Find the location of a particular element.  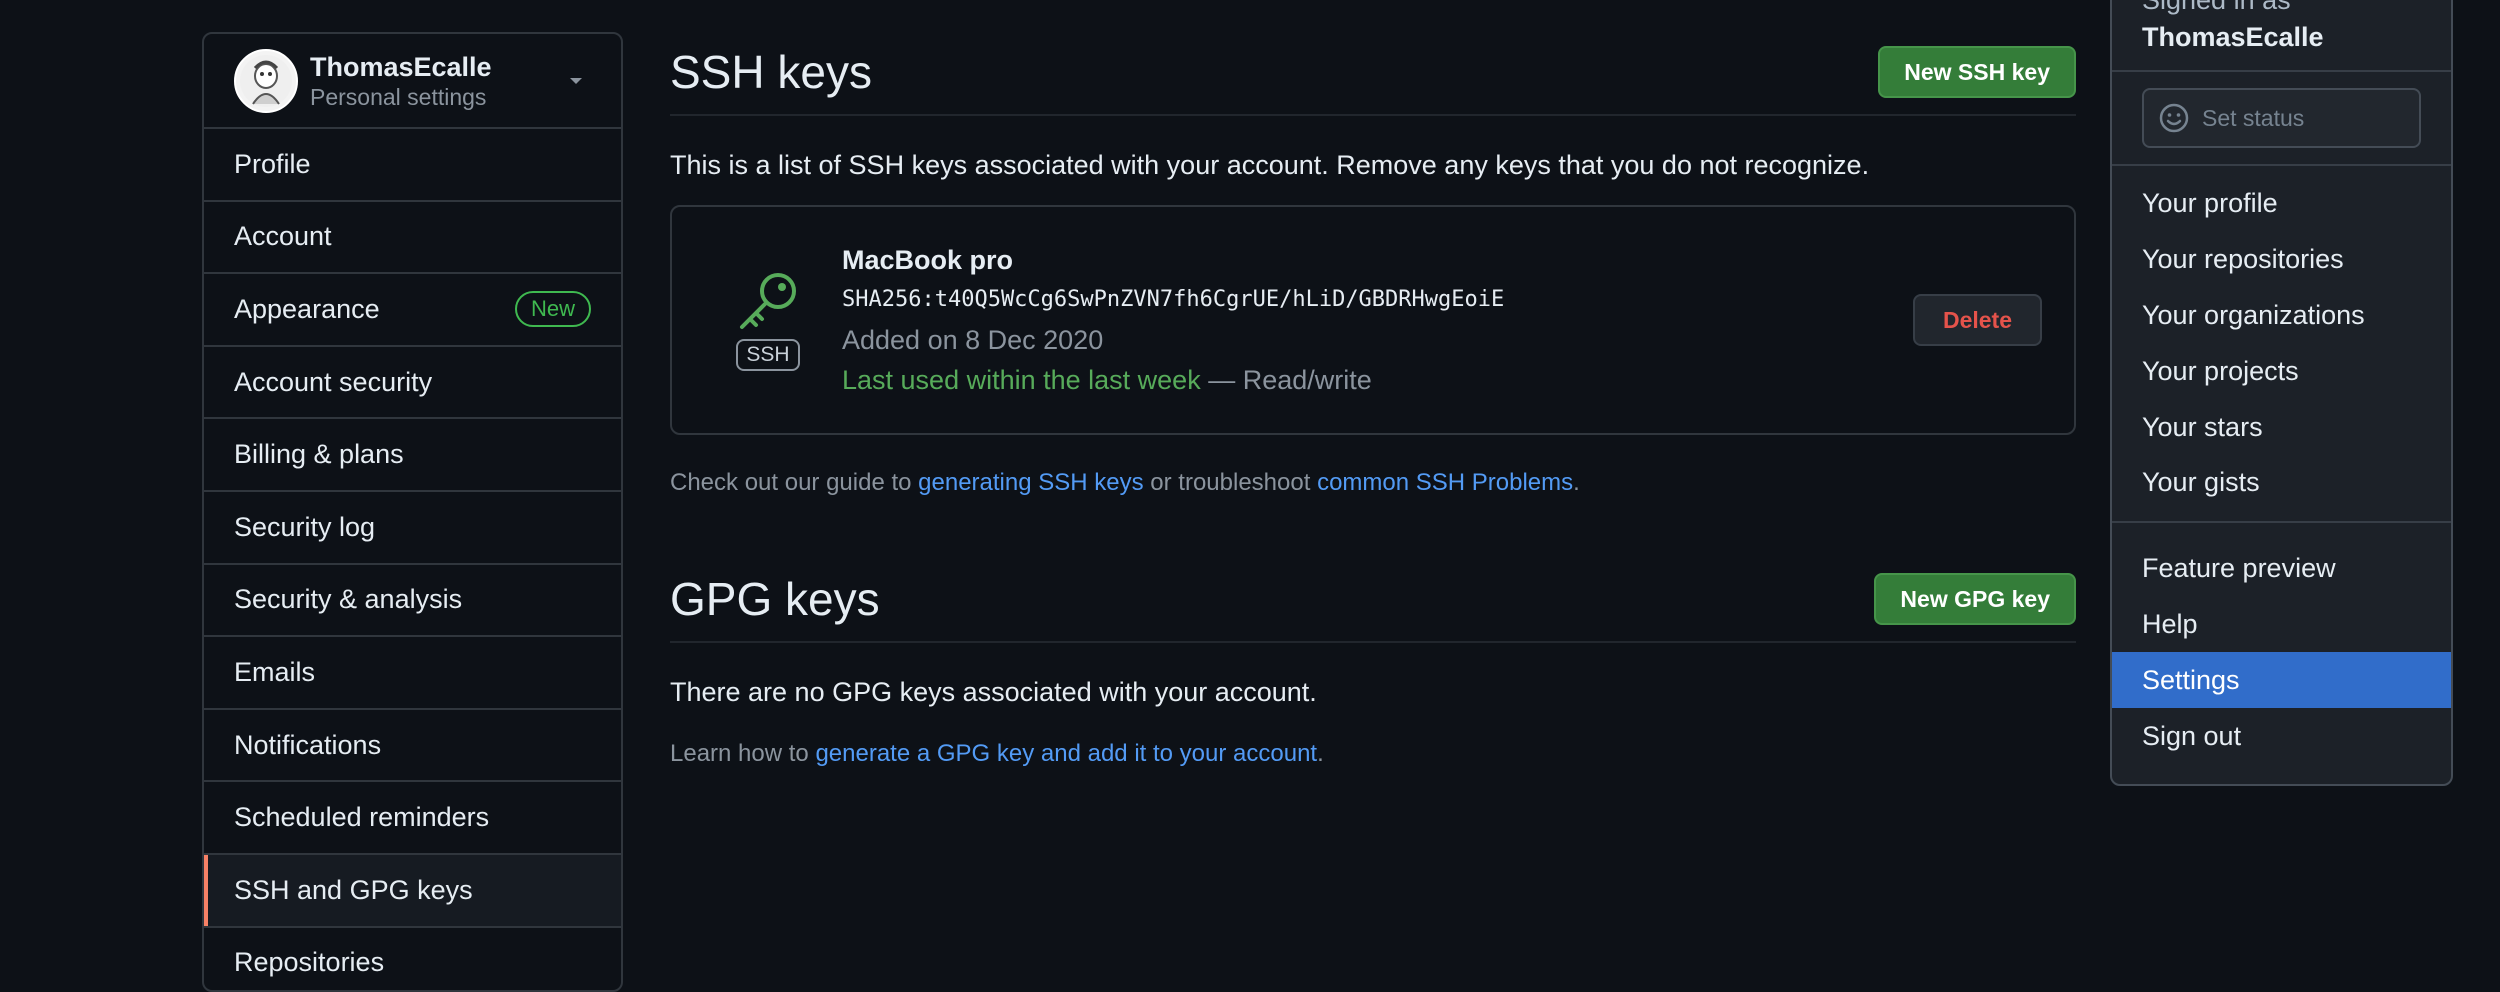

sidebar-item-label: Notifications is located at coordinates (308, 744).